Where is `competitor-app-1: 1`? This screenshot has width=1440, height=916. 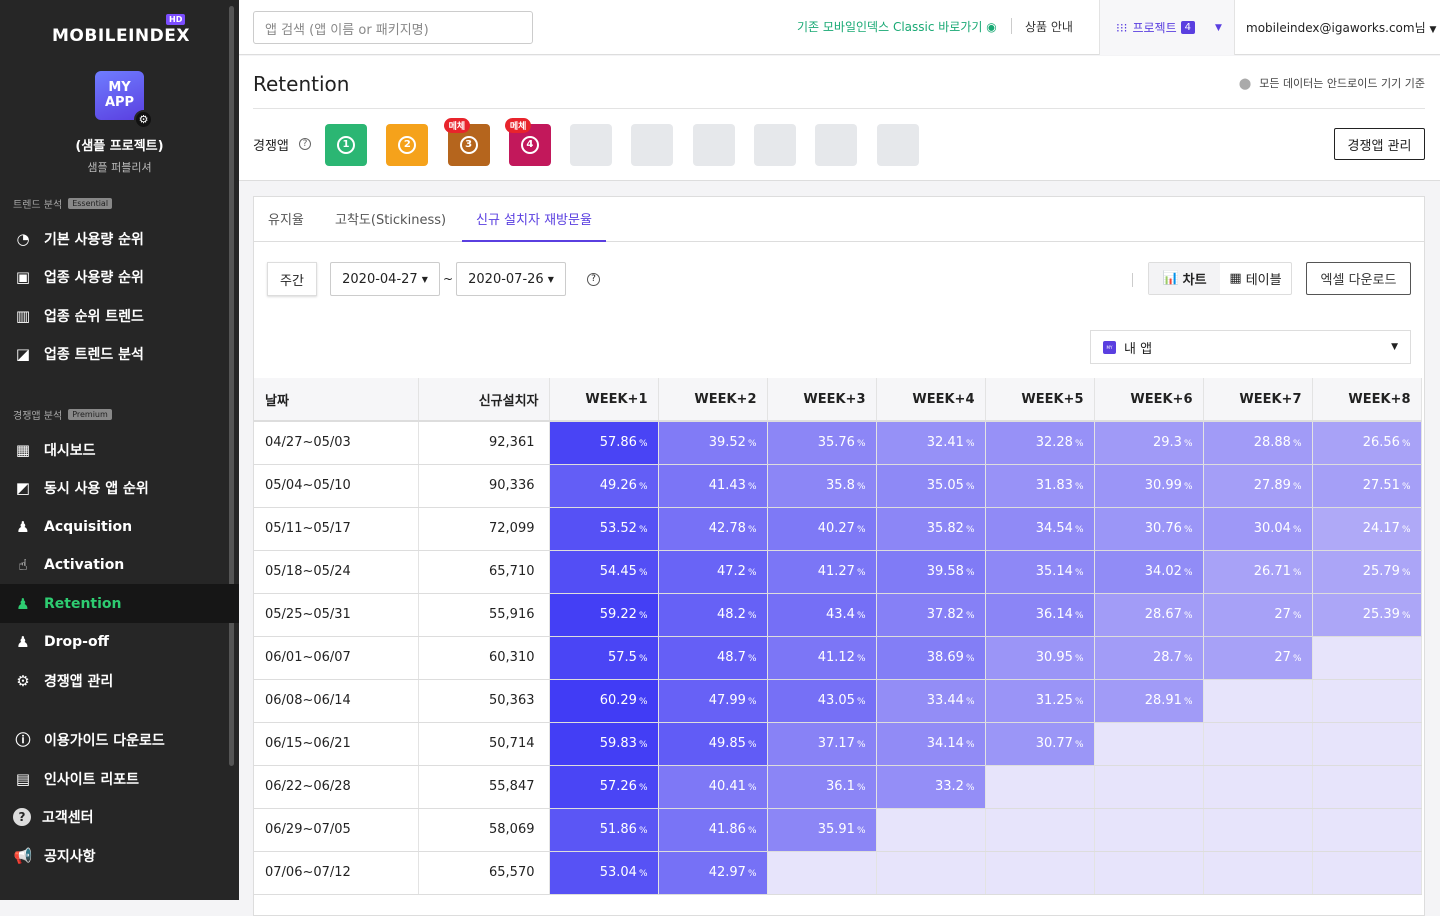 competitor-app-1: 1 is located at coordinates (346, 145).